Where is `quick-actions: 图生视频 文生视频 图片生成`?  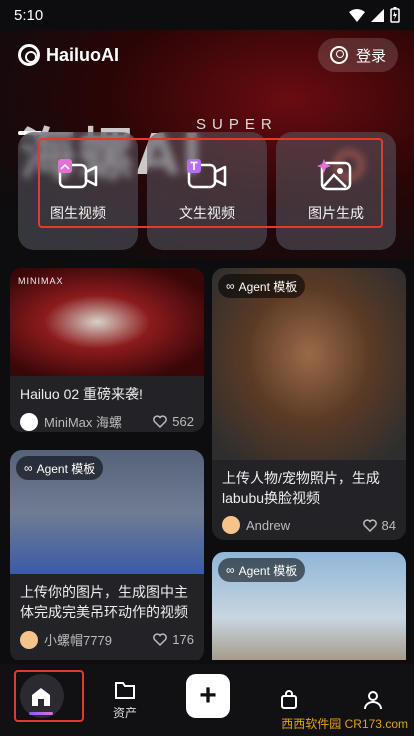
quick-actions: 图生视频 文生视频 图片生成 is located at coordinates (207, 191).